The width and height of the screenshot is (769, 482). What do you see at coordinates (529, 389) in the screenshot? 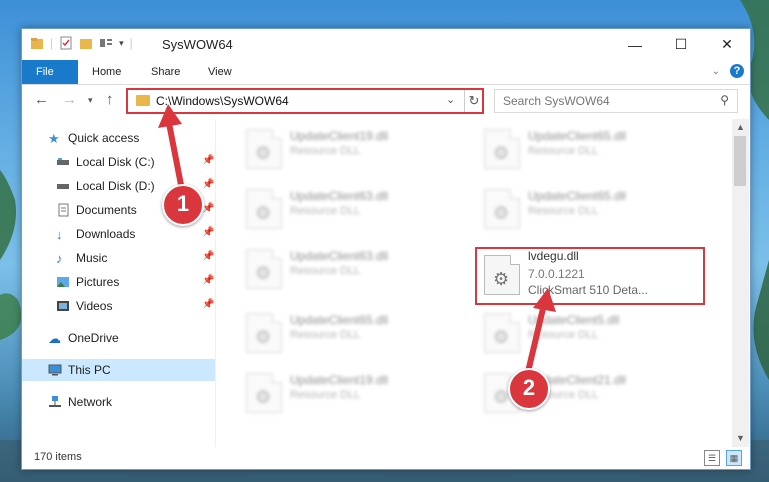
I see `annotation-badge-2: 2` at bounding box center [529, 389].